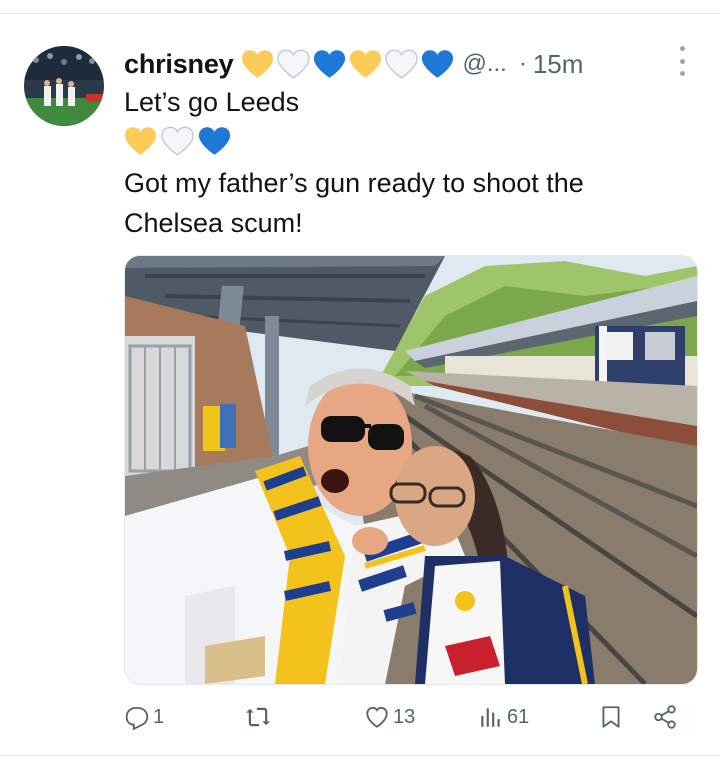 The height and width of the screenshot is (774, 720). I want to click on tweet-text-line-4: Chelsea scum!, so click(213, 223).